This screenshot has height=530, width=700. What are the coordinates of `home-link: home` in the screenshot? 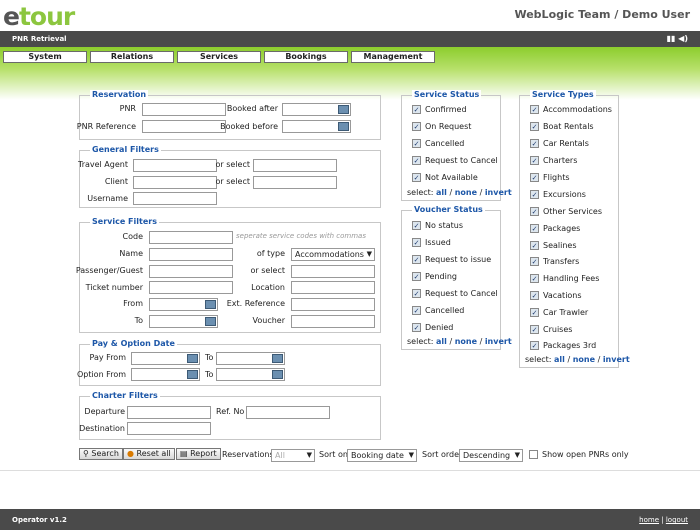 It's located at (649, 520).